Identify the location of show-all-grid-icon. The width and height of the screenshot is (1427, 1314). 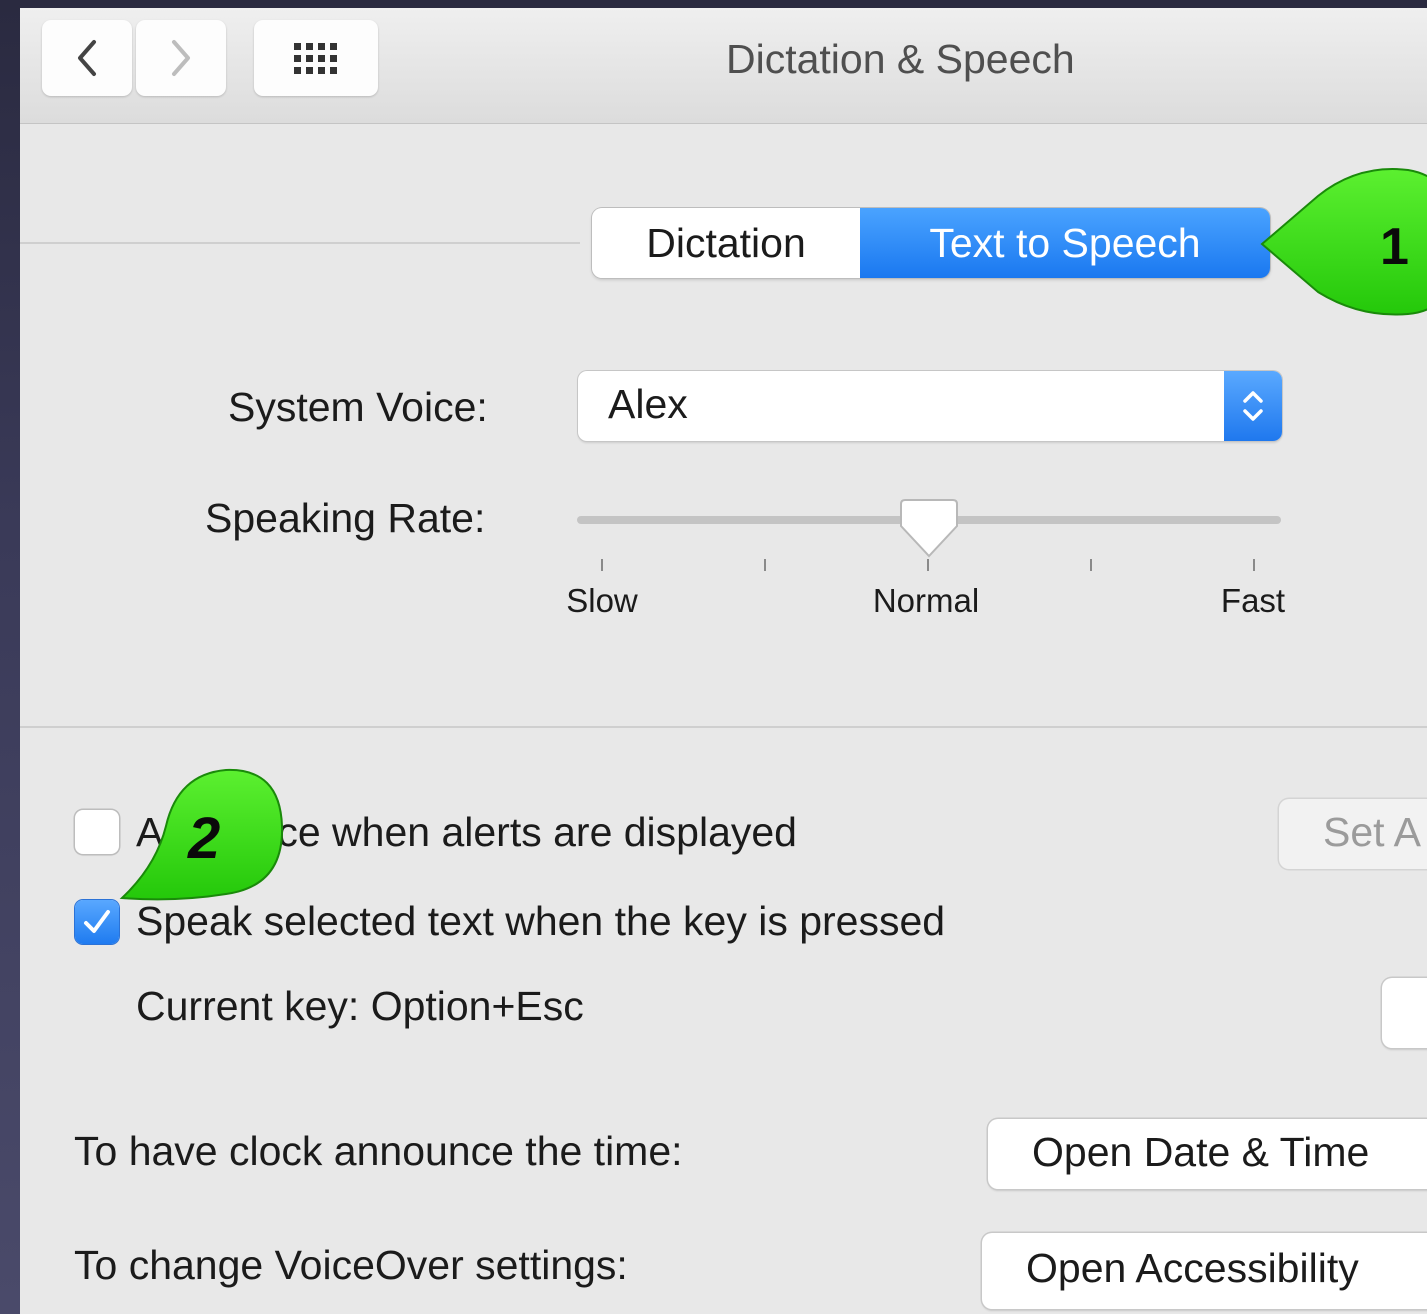
(315, 58).